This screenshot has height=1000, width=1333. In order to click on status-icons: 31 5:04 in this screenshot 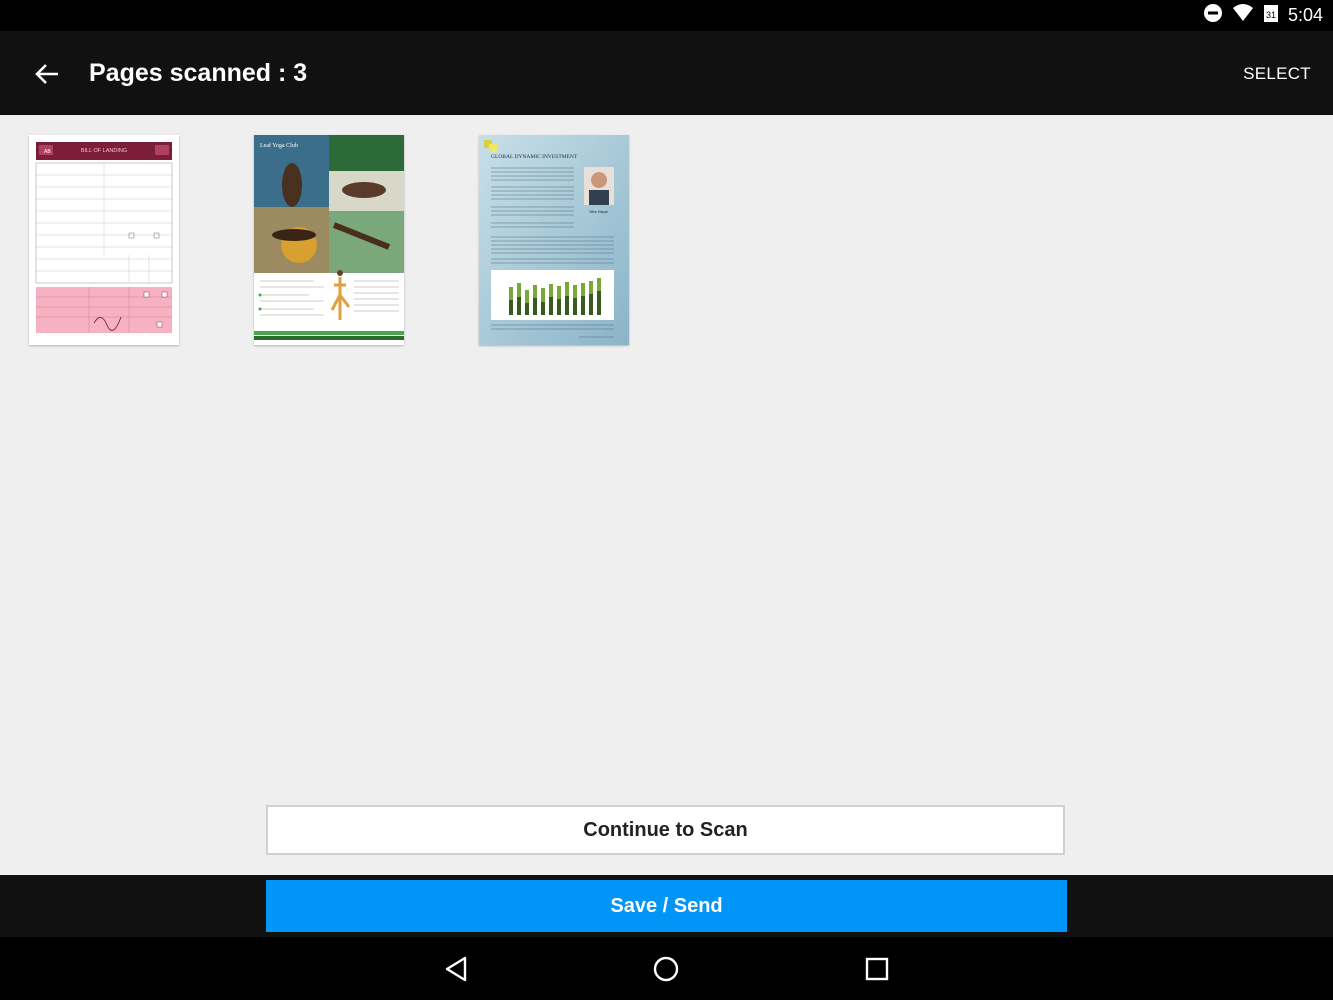, I will do `click(1263, 15)`.